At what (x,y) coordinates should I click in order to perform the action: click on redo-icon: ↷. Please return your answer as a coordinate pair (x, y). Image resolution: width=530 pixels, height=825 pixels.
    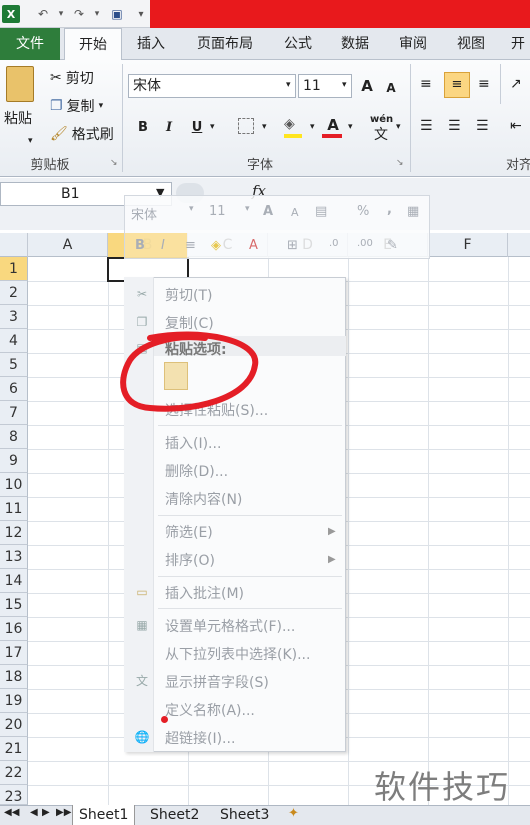
    Looking at the image, I should click on (79, 14).